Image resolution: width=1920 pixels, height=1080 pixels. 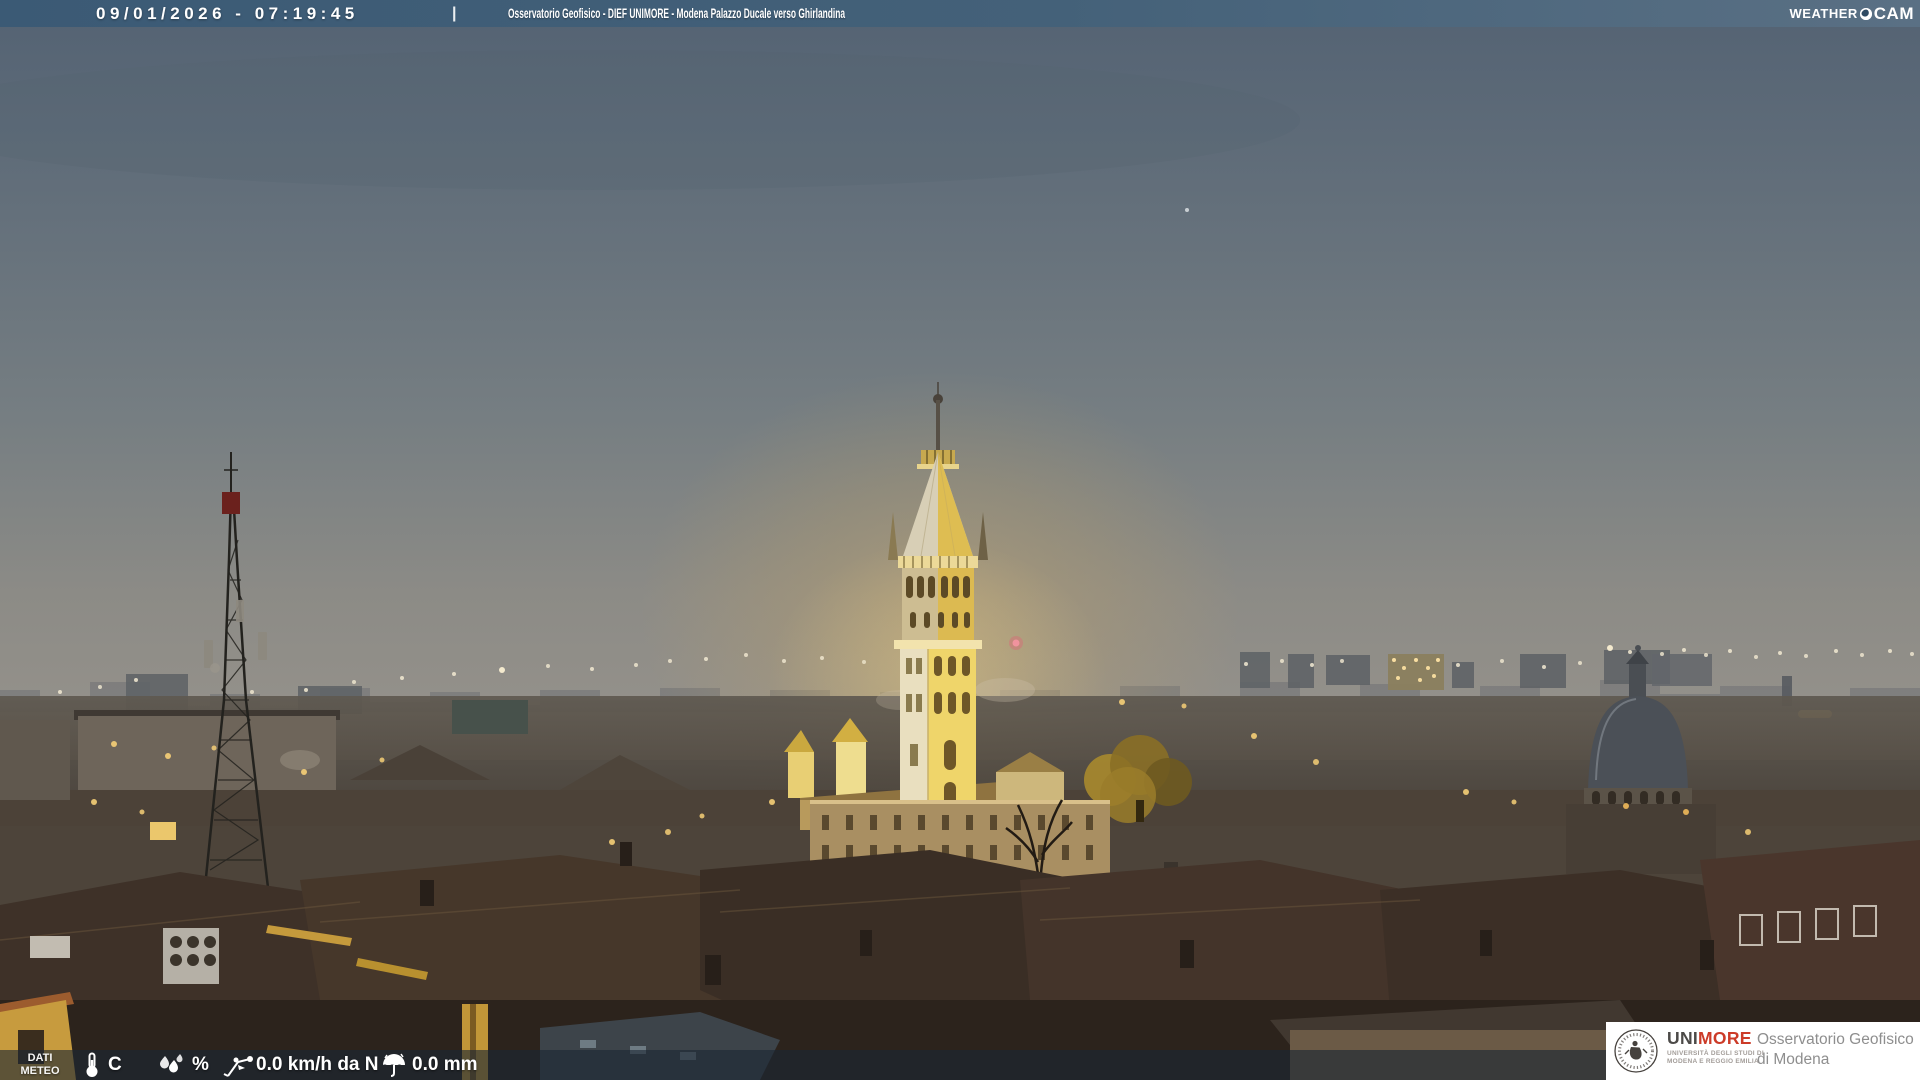 What do you see at coordinates (1187, 210) in the screenshot?
I see `sky-light-dot` at bounding box center [1187, 210].